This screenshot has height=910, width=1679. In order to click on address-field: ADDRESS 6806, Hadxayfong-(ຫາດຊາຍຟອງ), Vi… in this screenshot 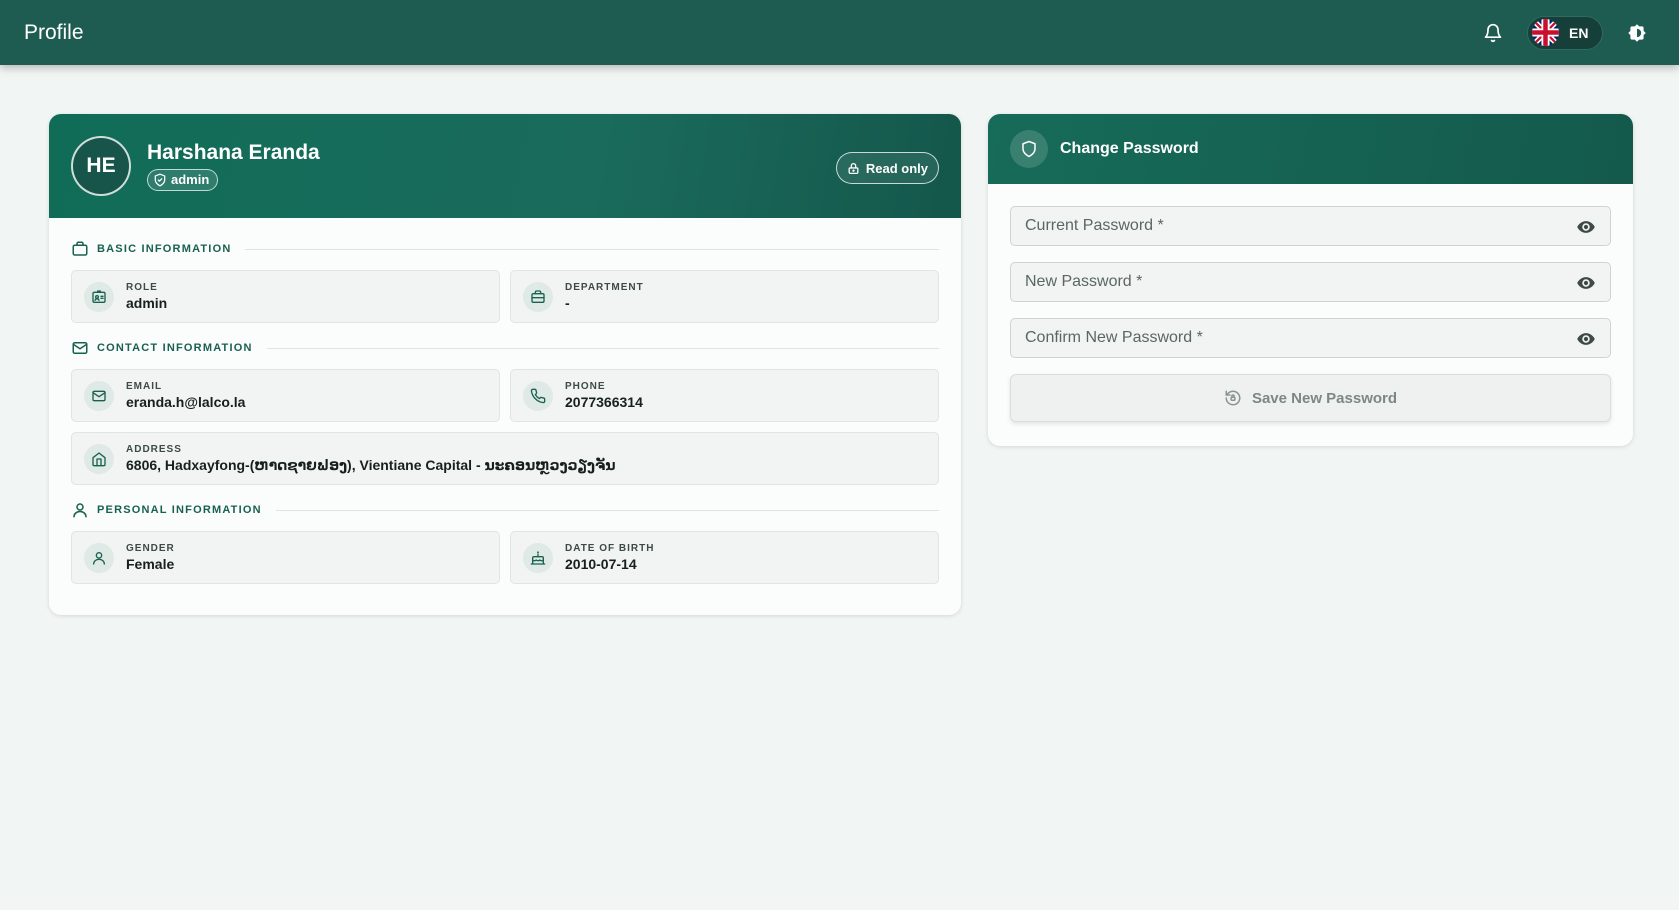, I will do `click(505, 458)`.